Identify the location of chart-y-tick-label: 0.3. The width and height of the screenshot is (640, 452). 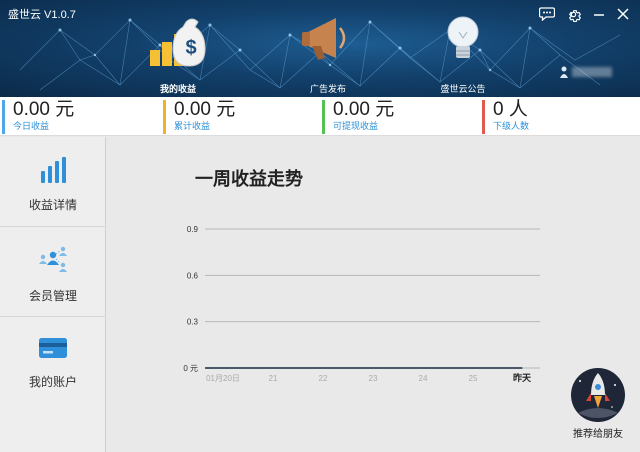
(193, 322).